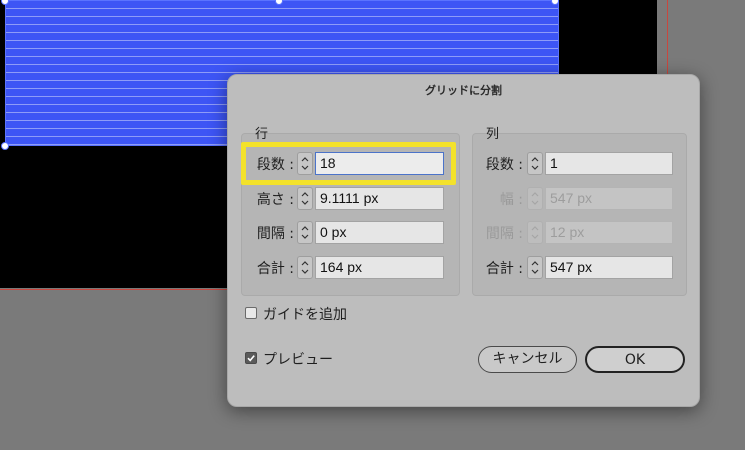 This screenshot has height=450, width=745. I want to click on rows-height-stepper, so click(305, 198).